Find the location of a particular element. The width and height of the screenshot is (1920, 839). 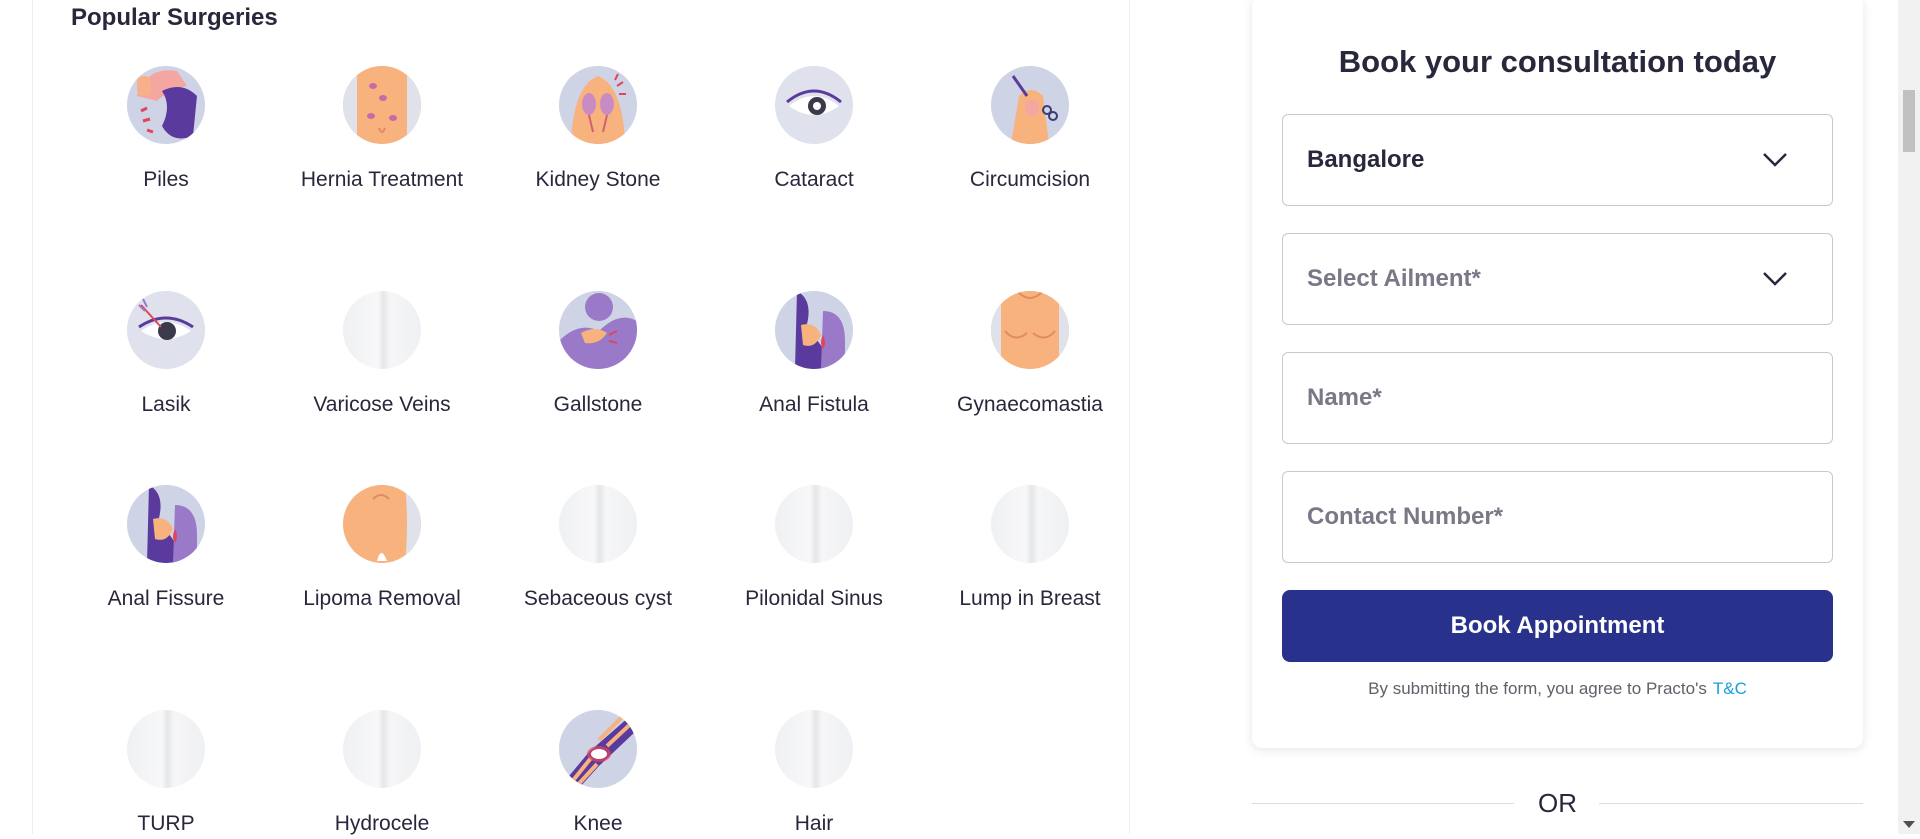

surgery-tile-varicose-veins: Varicose Veins is located at coordinates (382, 355).